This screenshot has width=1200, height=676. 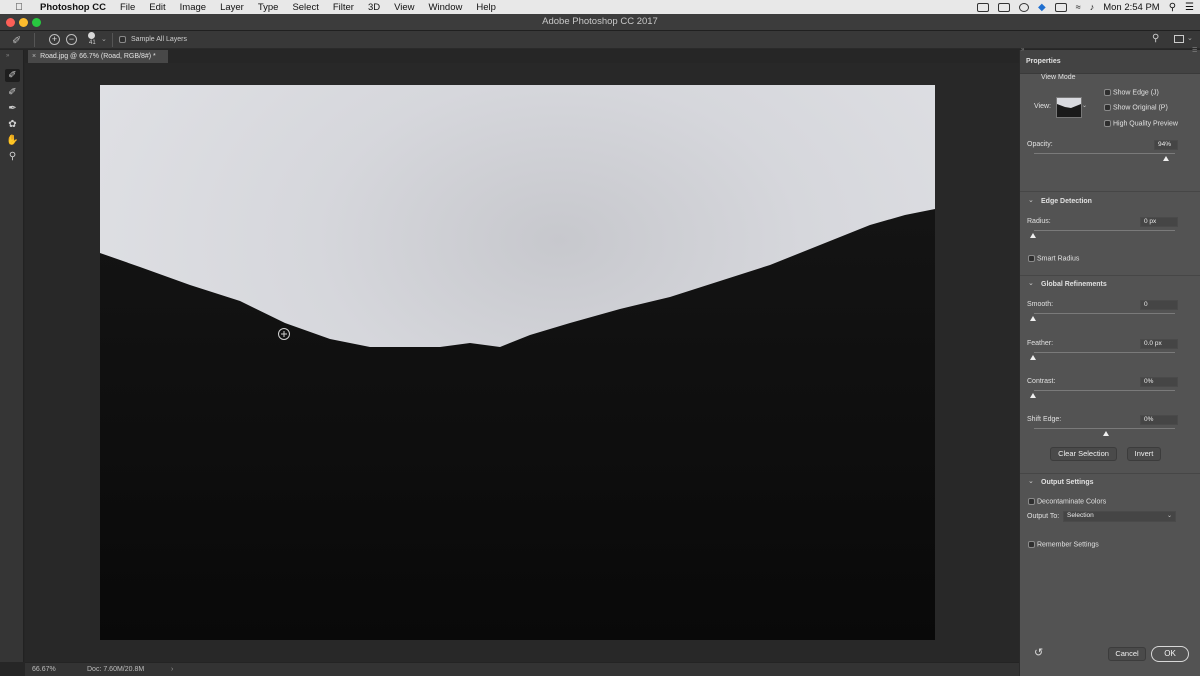 I want to click on tools-panel: » ✐ ✐ ✒ ✿ ✋ ⚲, so click(x=12, y=356).